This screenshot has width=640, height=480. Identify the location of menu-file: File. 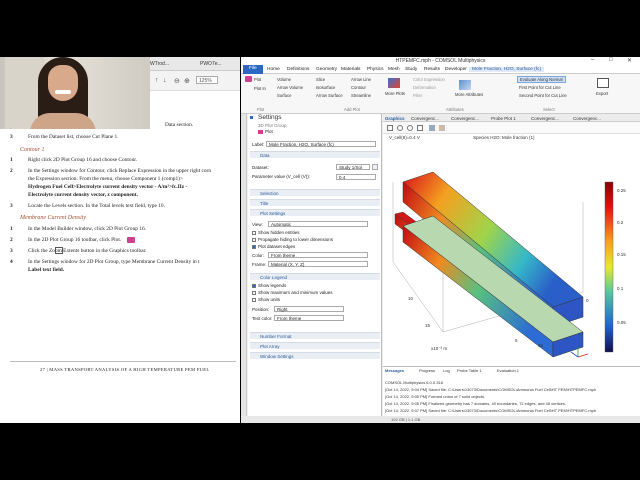
(253, 69).